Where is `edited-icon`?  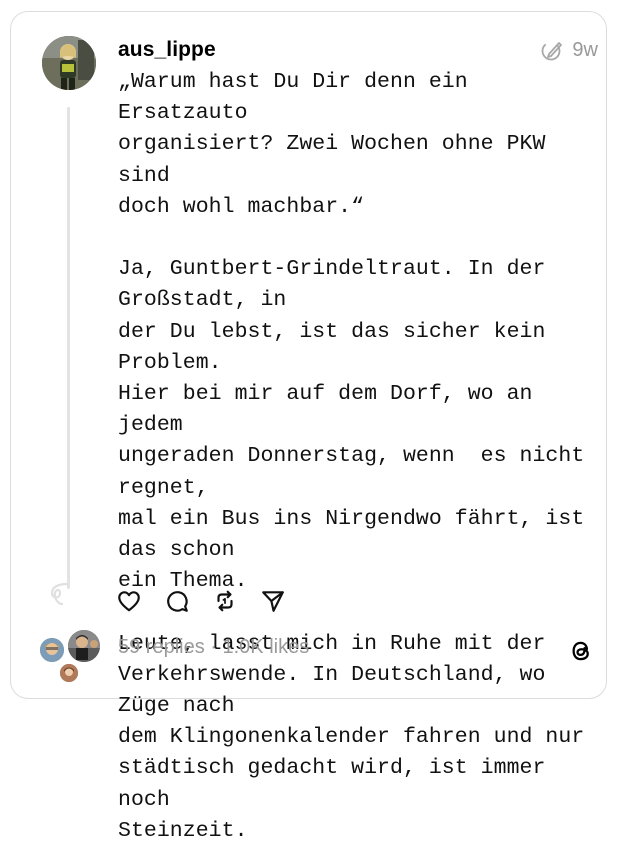 edited-icon is located at coordinates (552, 51).